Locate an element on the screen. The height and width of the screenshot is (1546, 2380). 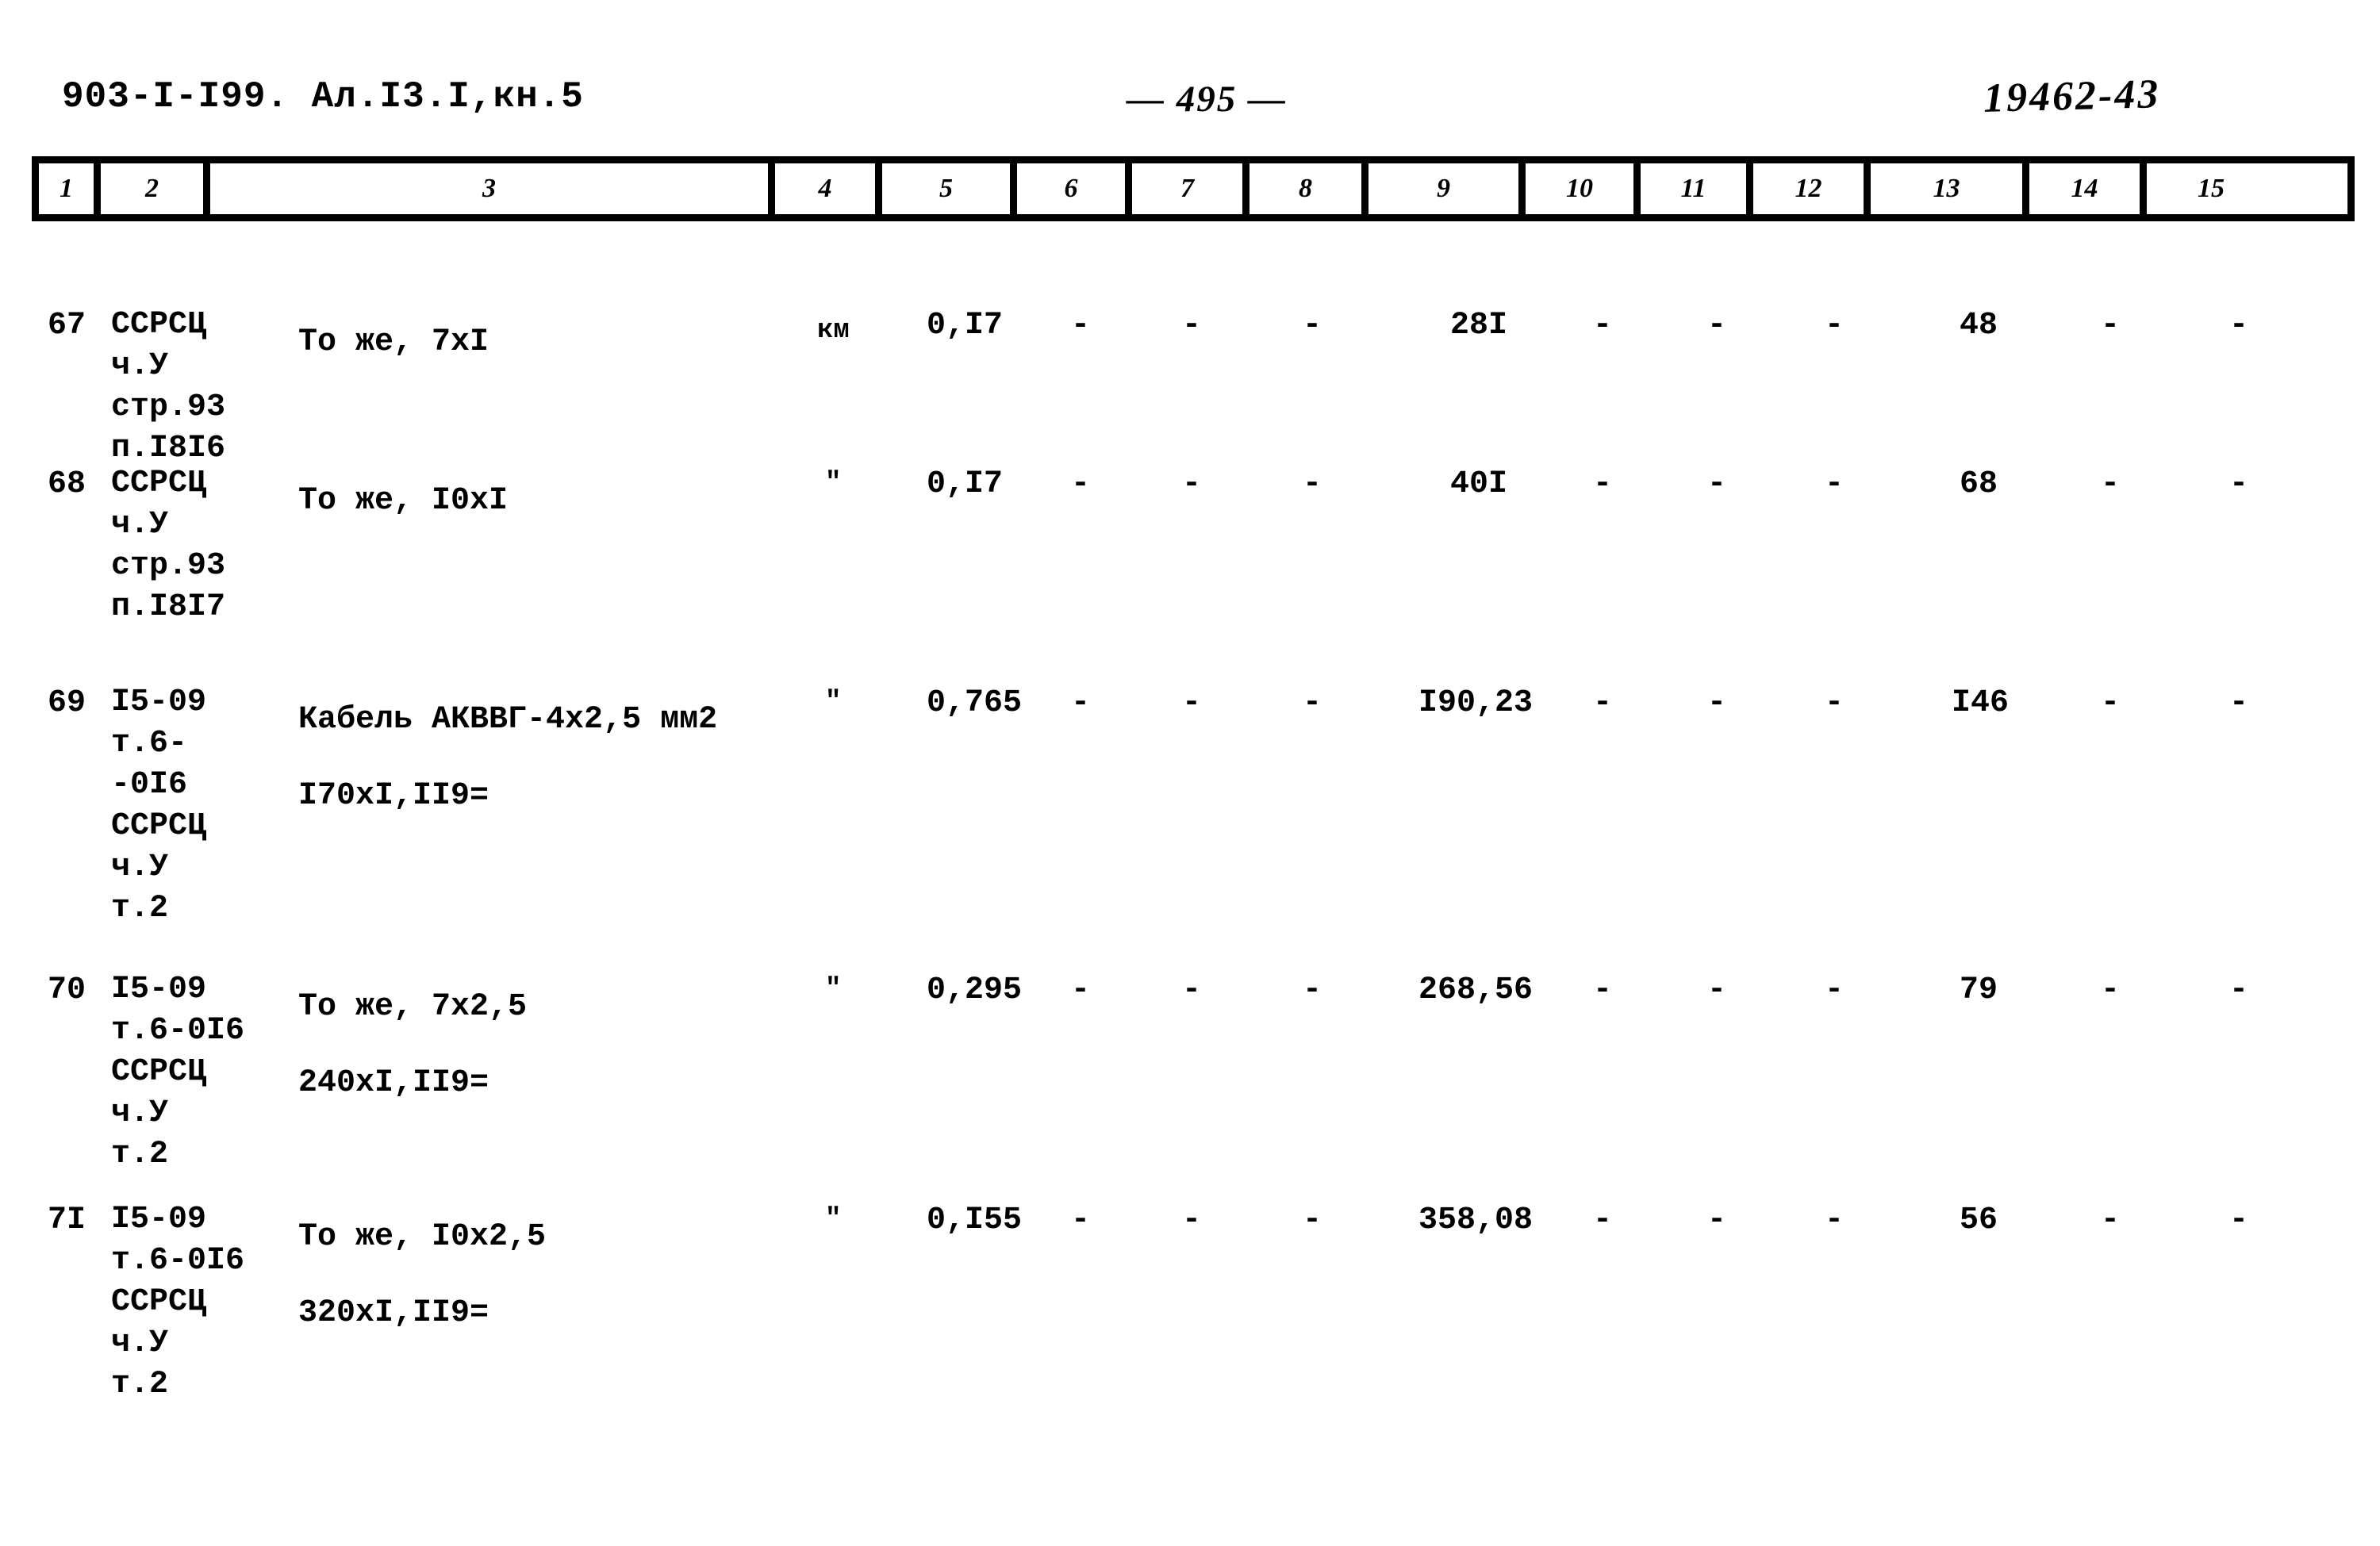
row-number: 70 is located at coordinates (67, 990).